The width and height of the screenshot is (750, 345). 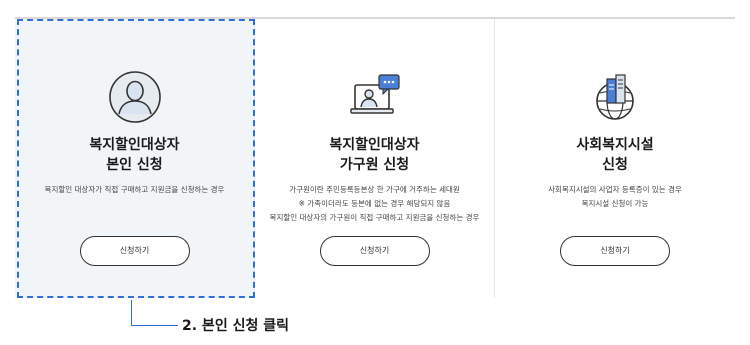 I want to click on video-chat-icon, so click(x=374, y=94).